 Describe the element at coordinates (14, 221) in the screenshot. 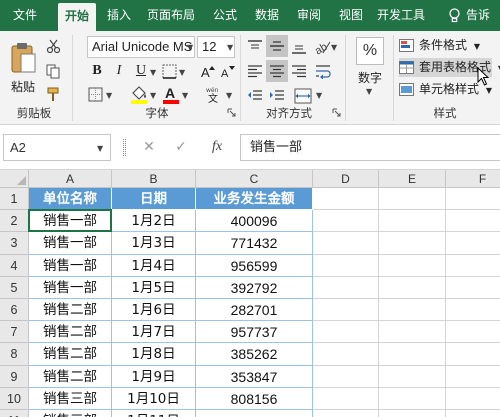

I see `row-header-2: 2` at that location.